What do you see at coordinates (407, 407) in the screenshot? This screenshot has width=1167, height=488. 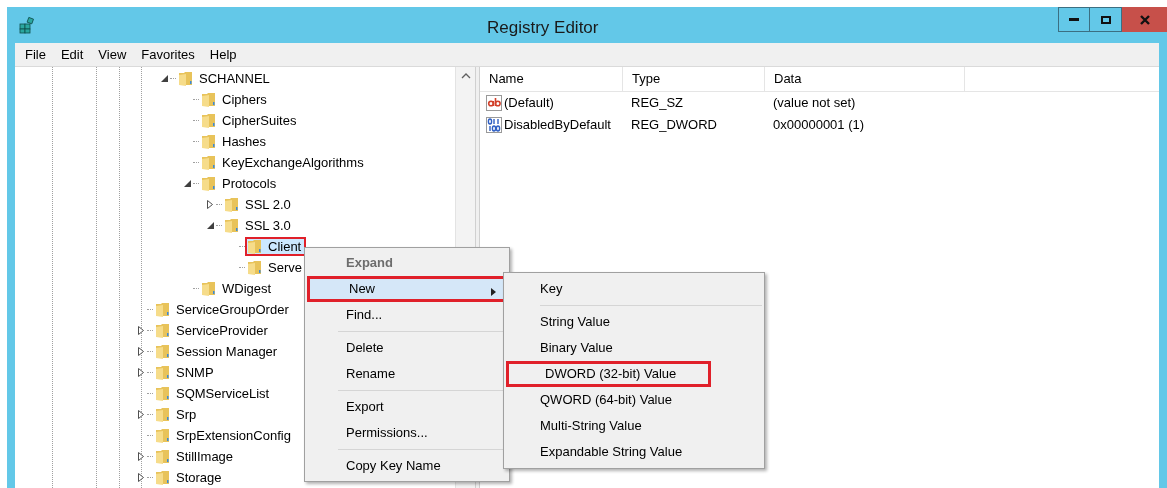 I see `menu-item: Export` at bounding box center [407, 407].